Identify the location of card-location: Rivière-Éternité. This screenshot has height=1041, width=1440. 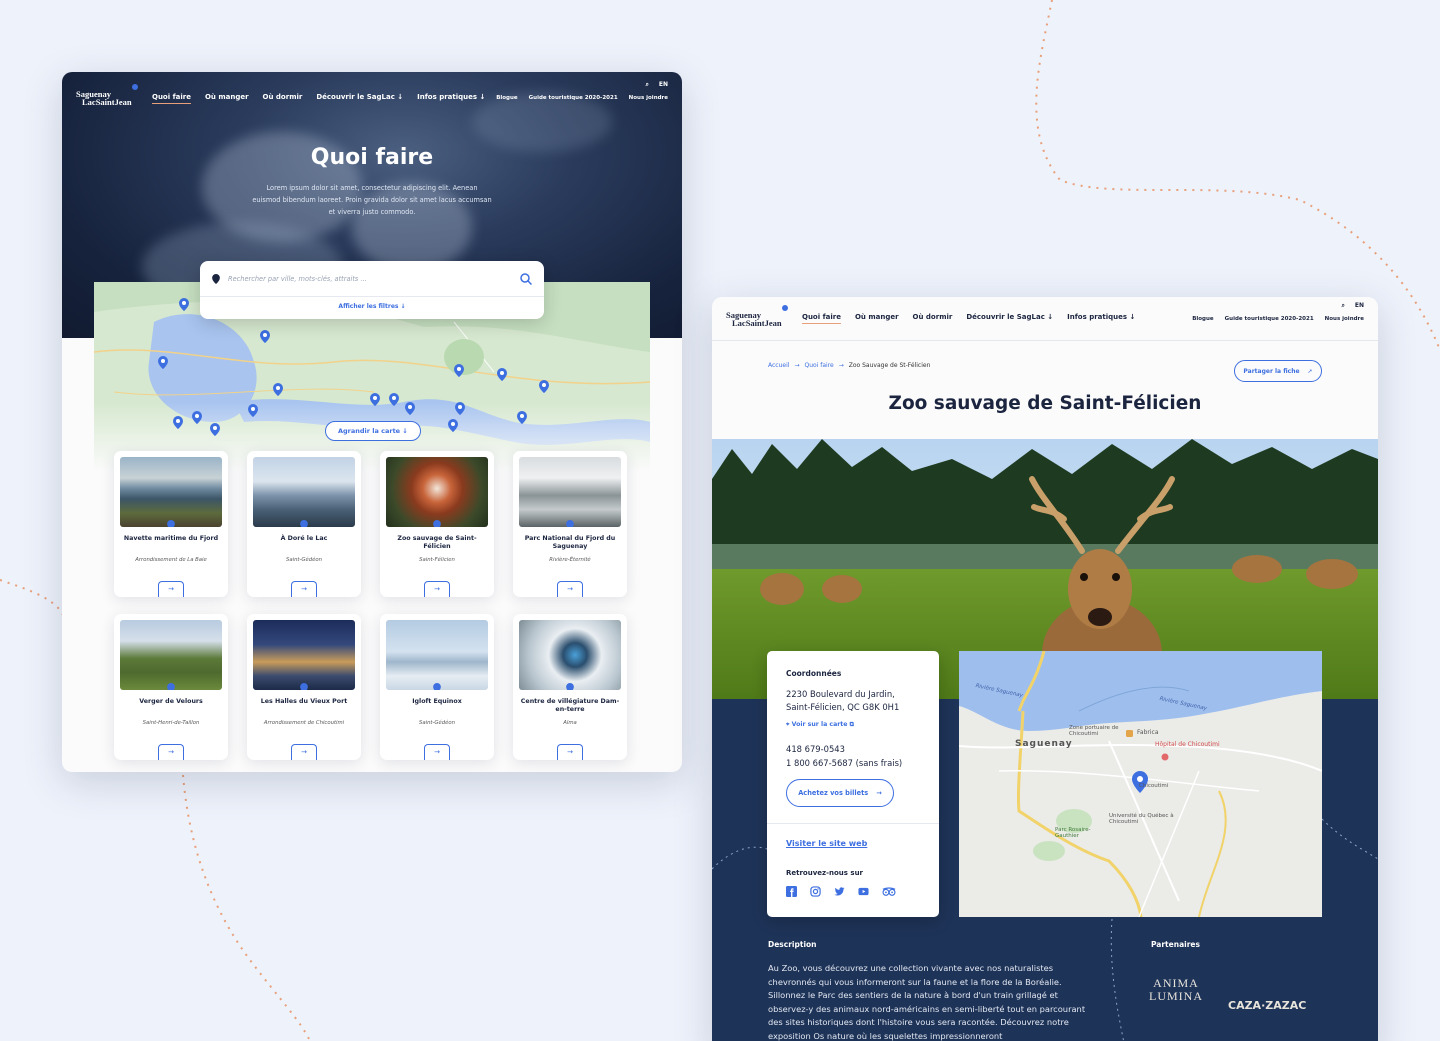
(570, 560).